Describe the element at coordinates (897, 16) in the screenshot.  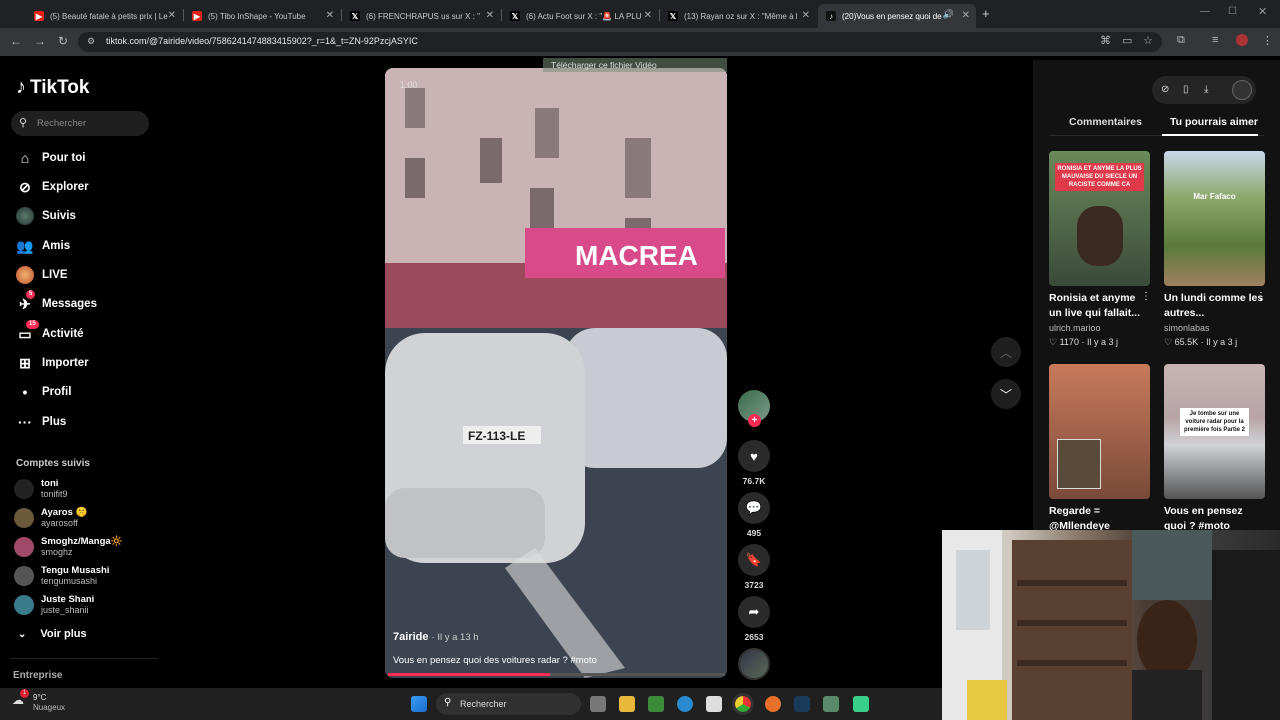
I see `browser-tab-active: ♪ (20)Vous en pensez quoi des 🔊 ✕` at that location.